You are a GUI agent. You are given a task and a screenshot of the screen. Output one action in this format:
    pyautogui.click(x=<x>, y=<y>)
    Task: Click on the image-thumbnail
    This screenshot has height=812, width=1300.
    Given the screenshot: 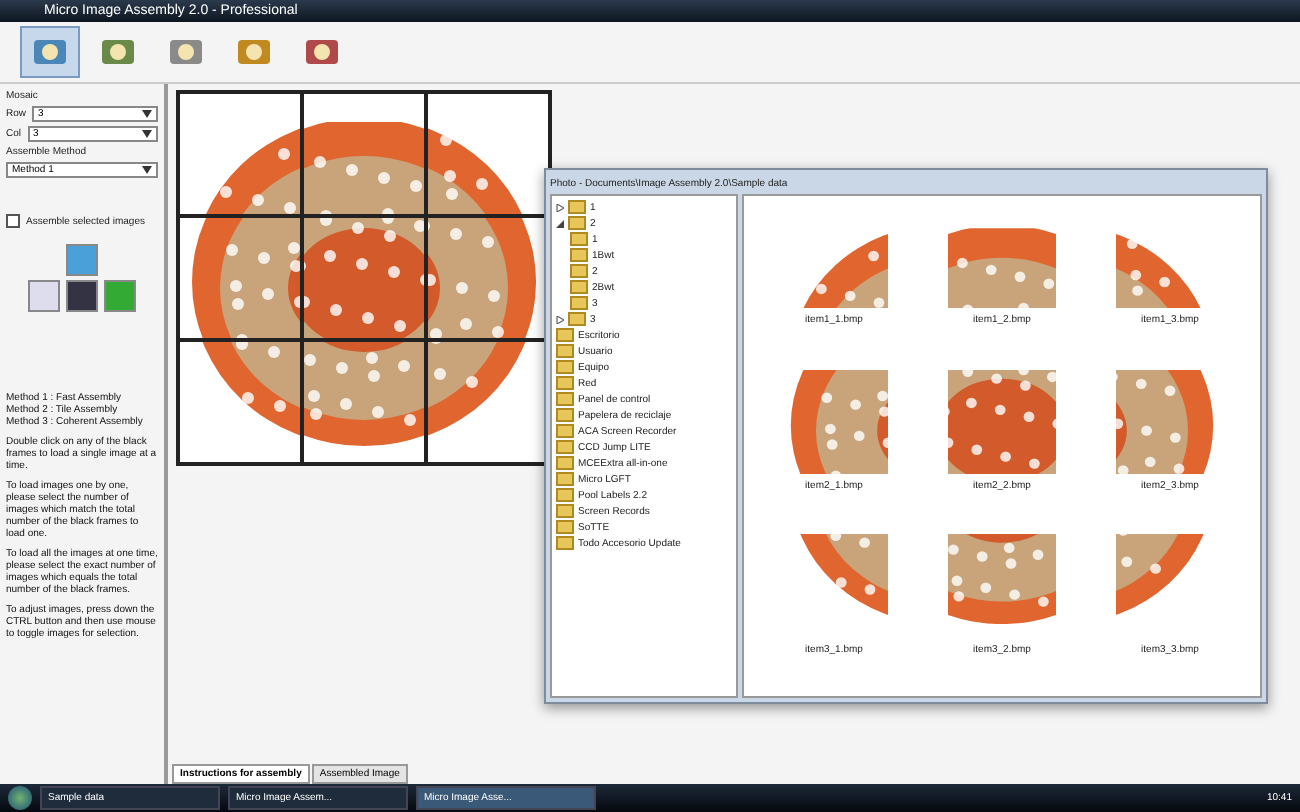 What is the action you would take?
    pyautogui.click(x=1002, y=421)
    